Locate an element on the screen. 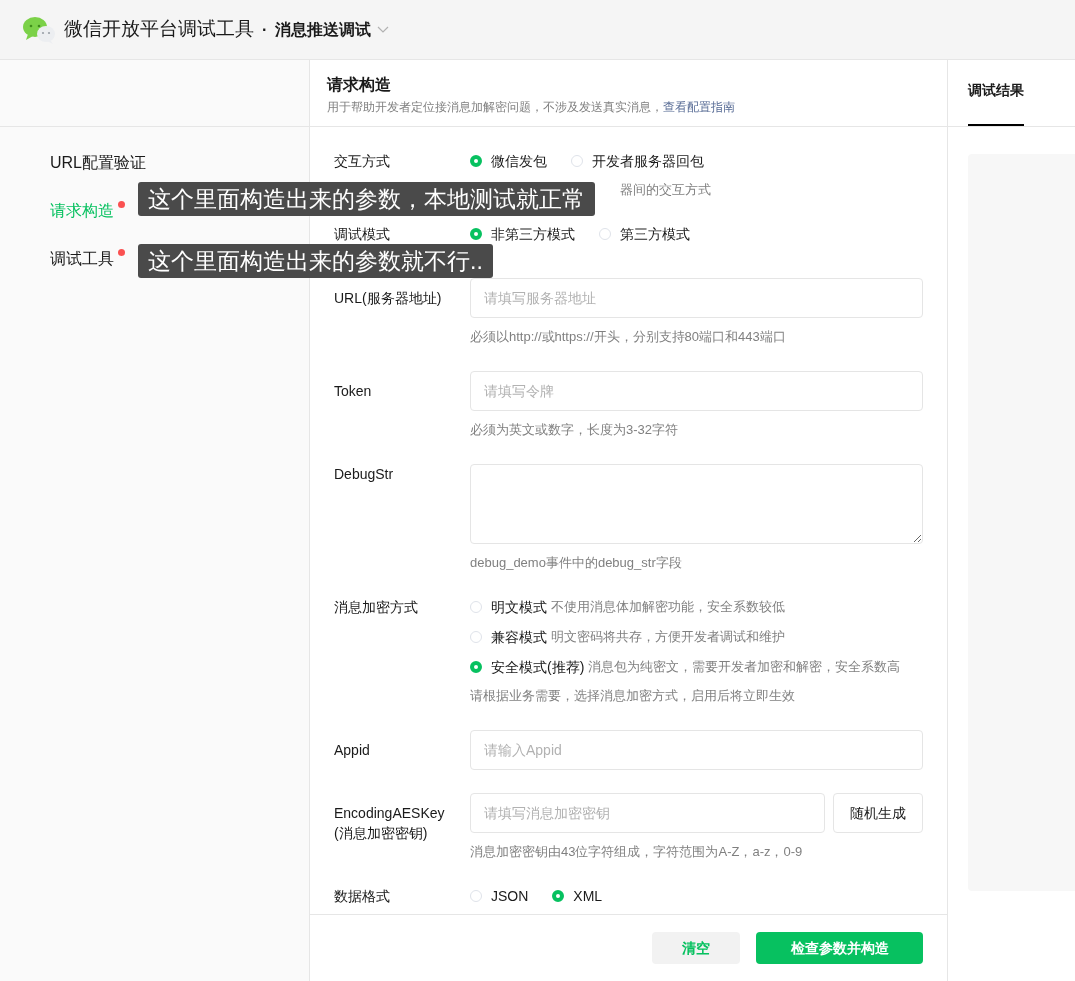  text-area is located at coordinates (696, 504).